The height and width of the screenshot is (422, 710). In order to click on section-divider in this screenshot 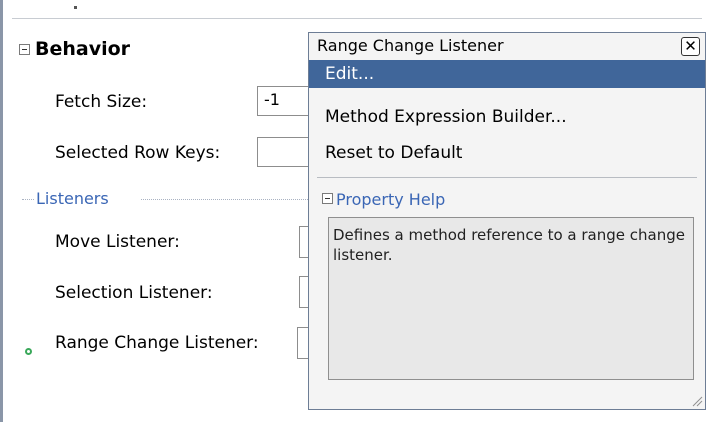, I will do `click(357, 18)`.